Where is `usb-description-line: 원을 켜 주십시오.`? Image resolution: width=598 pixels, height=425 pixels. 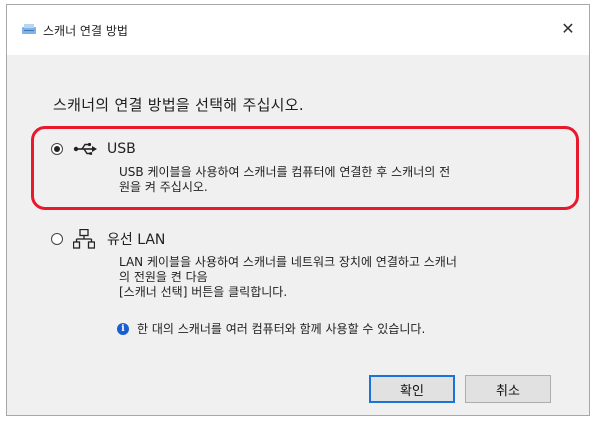 usb-description-line: 원을 켜 주십시오. is located at coordinates (163, 187).